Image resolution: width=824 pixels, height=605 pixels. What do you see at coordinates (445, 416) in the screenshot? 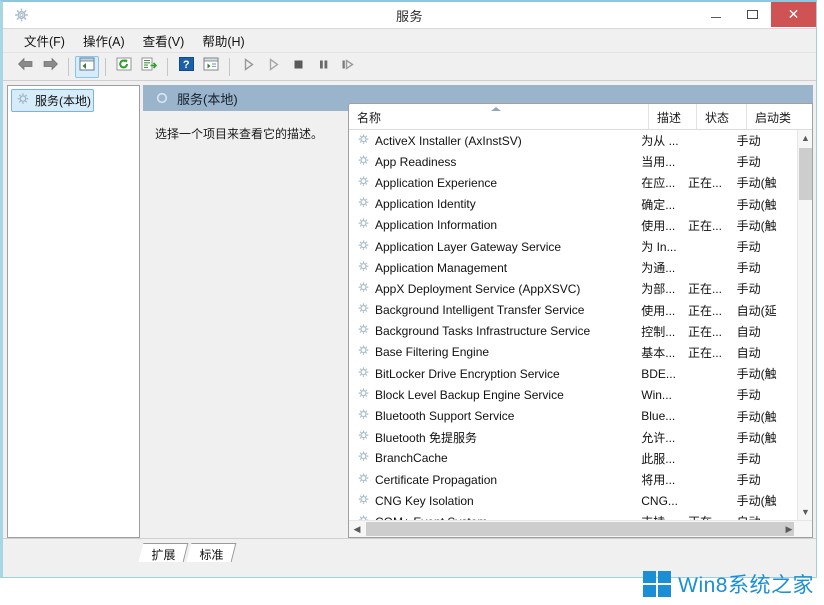
I see `service-name-label: Bluetooth Support Service` at bounding box center [445, 416].